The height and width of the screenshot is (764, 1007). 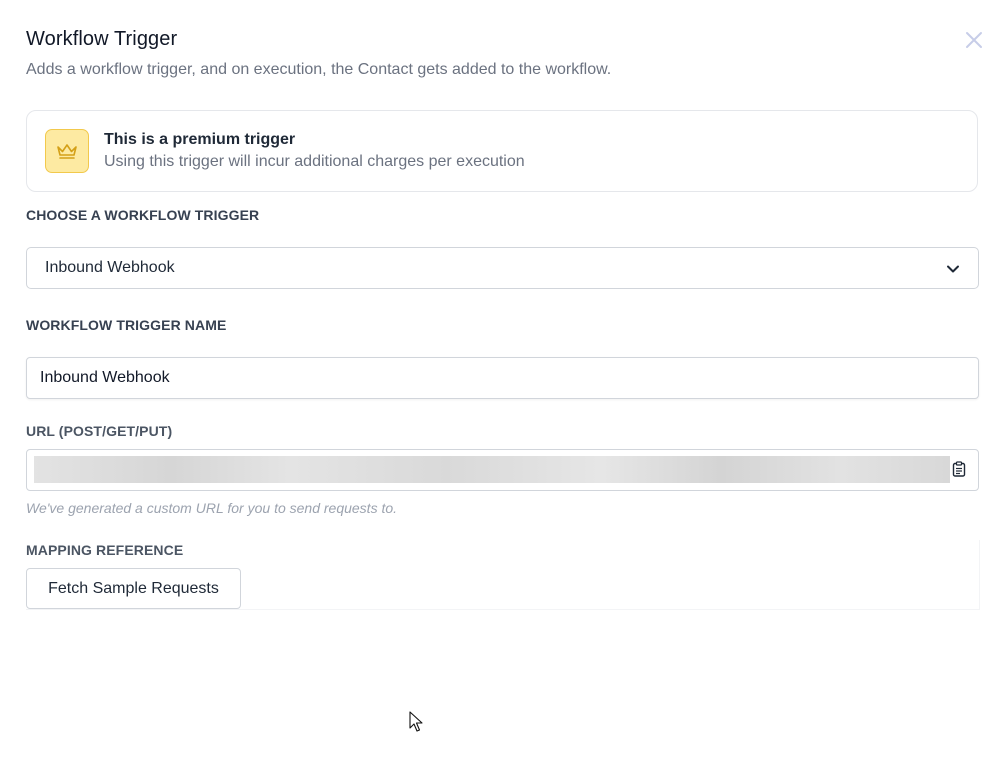 What do you see at coordinates (200, 139) in the screenshot?
I see `premium-title: This is a premium trigger` at bounding box center [200, 139].